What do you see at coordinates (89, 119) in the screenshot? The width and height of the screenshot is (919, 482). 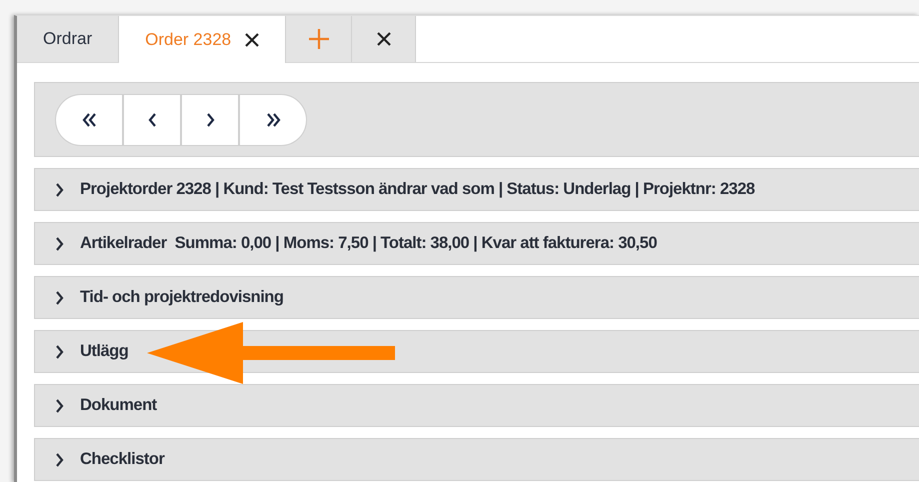 I see `first-page-button` at bounding box center [89, 119].